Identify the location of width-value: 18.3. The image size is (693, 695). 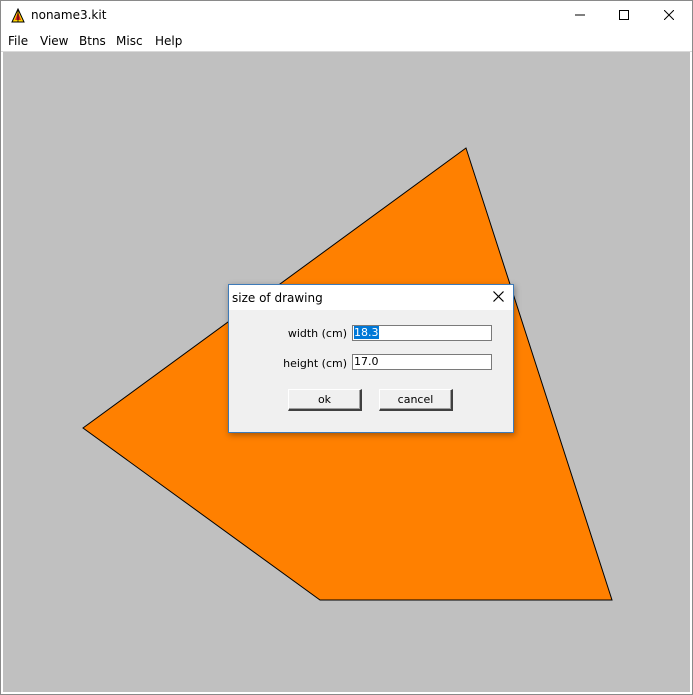
(366, 332).